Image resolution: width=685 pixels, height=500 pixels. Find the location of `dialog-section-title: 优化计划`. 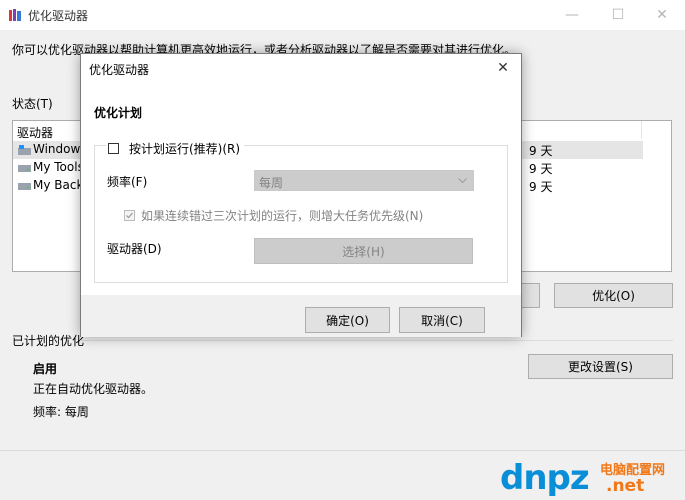

dialog-section-title: 优化计划 is located at coordinates (118, 113).